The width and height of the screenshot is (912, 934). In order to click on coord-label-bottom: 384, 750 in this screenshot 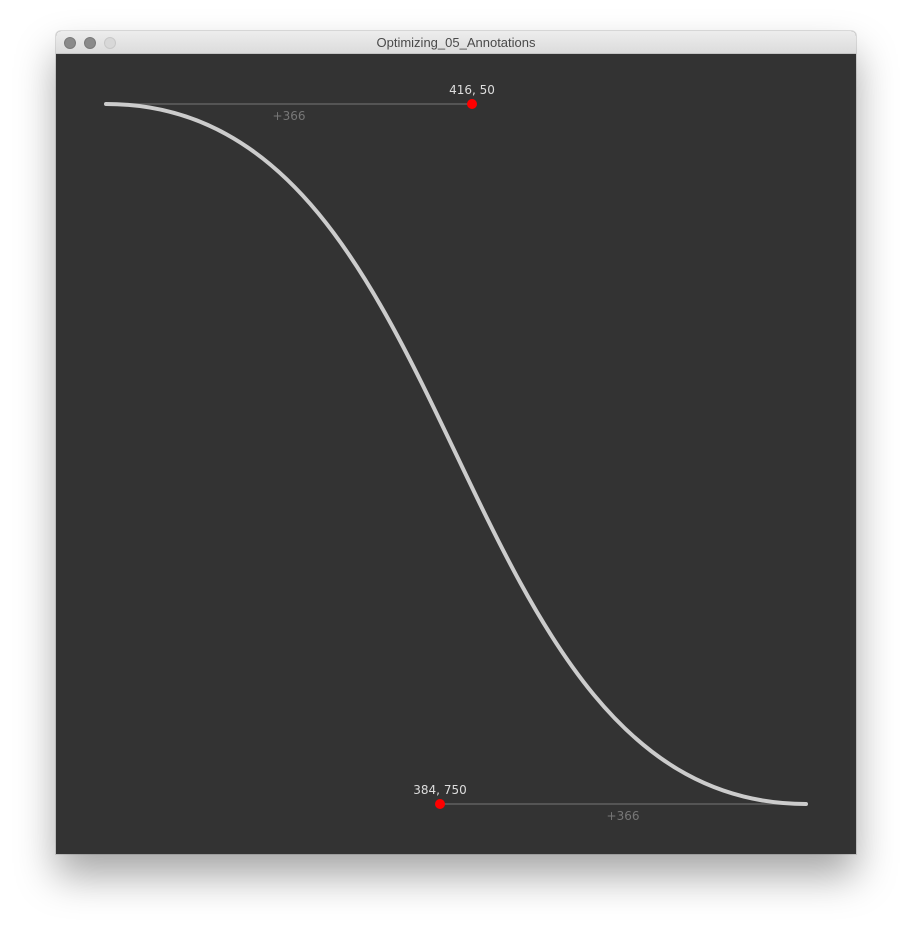, I will do `click(439, 790)`.